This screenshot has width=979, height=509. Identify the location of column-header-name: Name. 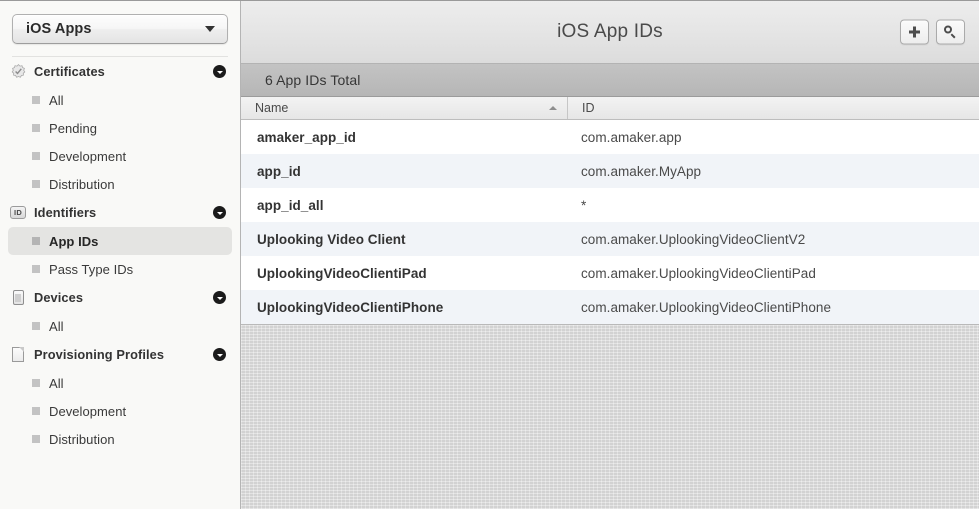
(404, 108).